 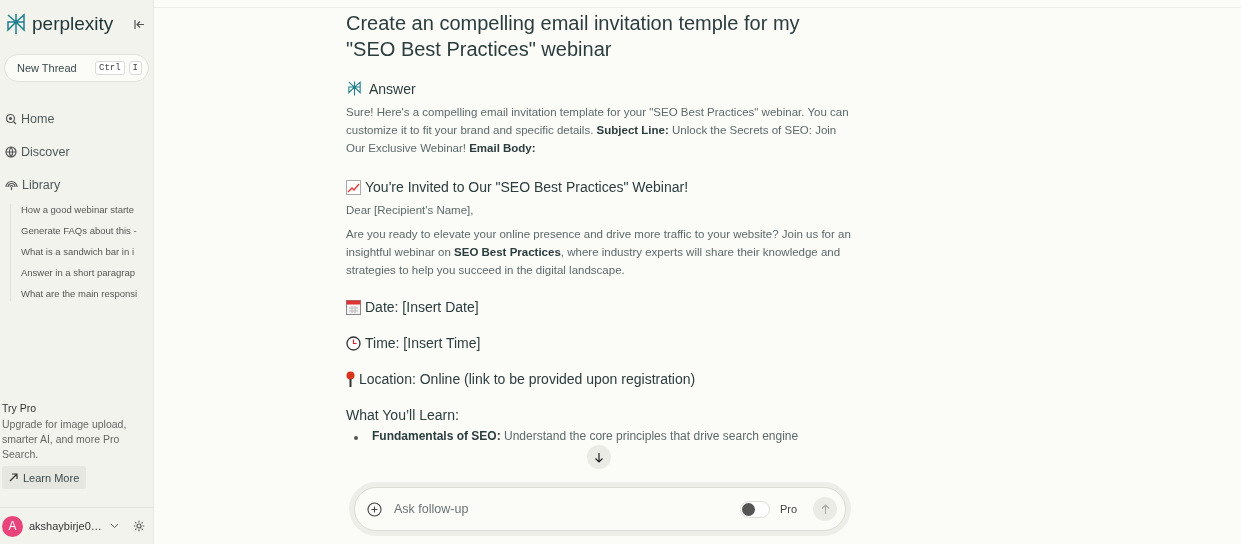 What do you see at coordinates (598, 130) in the screenshot?
I see `answer-paragraph: Sure! Here's a compelling email invitation template for your "SEO Best Practices" webinar. You can customize it to fit your brand and specific details. Subject Line: Unlock the Secrets of SEO: Join Our Exclusive Webinar! Email Body:` at bounding box center [598, 130].